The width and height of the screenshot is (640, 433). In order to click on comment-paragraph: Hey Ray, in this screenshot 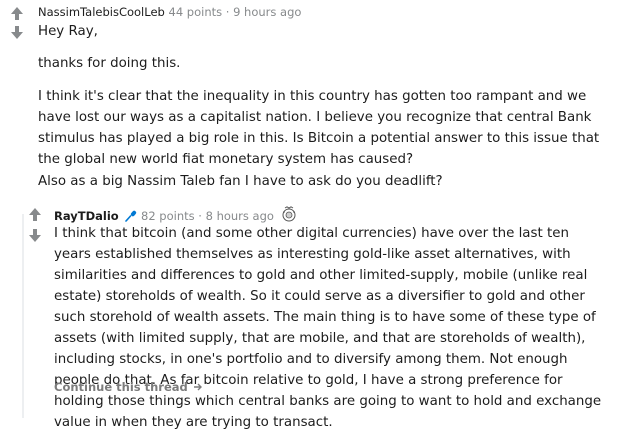, I will do `click(68, 31)`.